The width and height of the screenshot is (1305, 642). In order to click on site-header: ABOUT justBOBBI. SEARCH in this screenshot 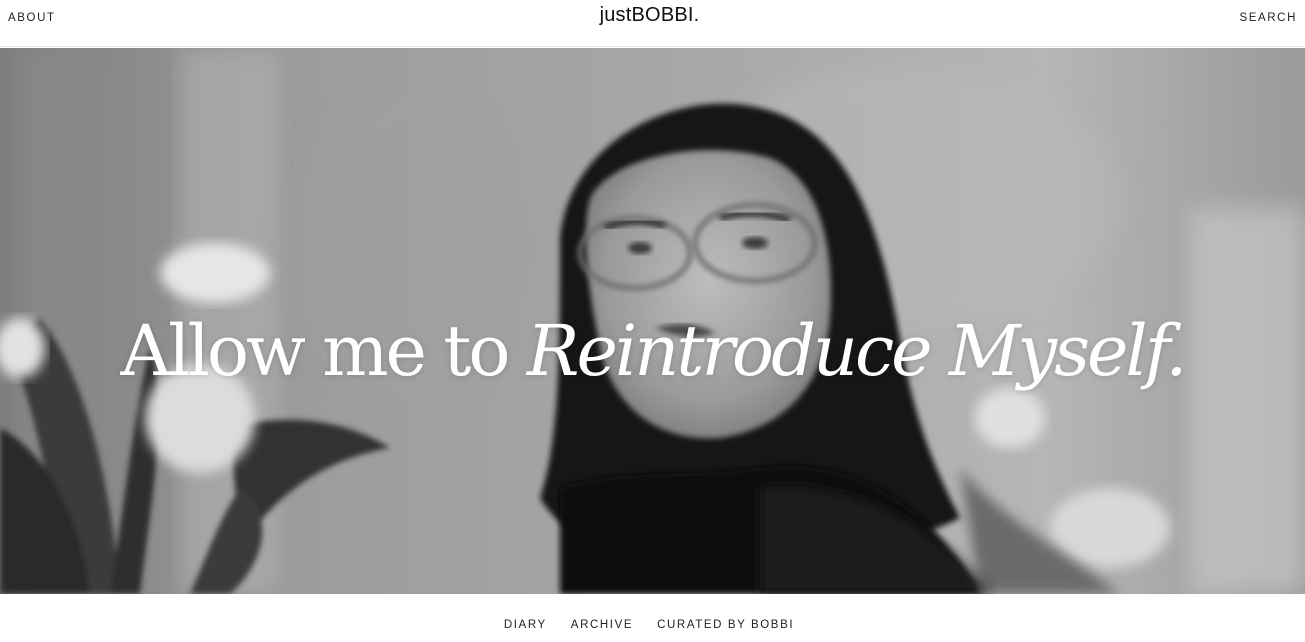, I will do `click(652, 23)`.